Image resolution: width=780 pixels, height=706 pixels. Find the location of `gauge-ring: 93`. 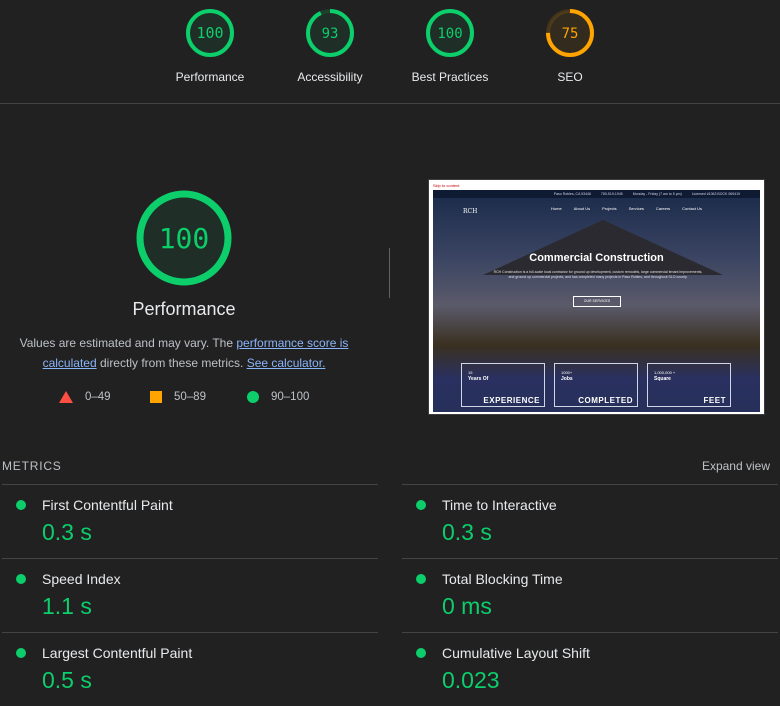

gauge-ring: 93 is located at coordinates (330, 33).